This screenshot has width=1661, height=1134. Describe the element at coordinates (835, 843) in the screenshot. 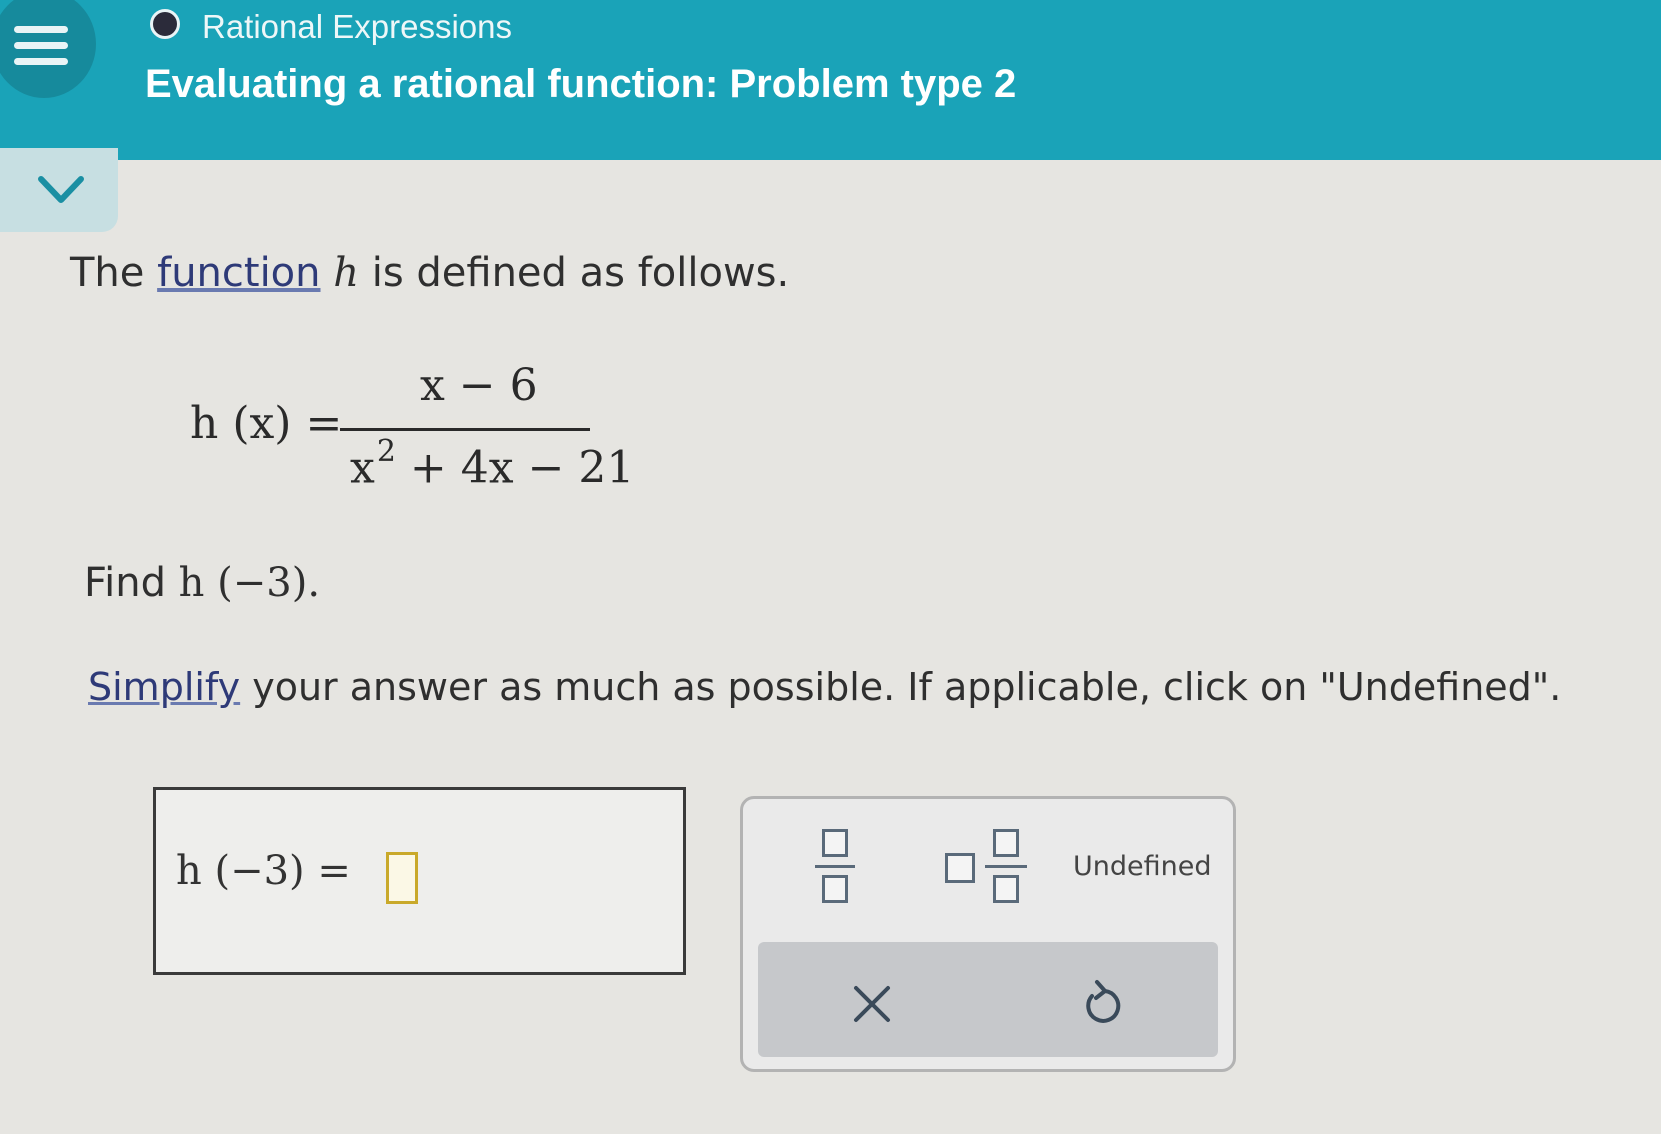

I see `fraction-icon` at that location.